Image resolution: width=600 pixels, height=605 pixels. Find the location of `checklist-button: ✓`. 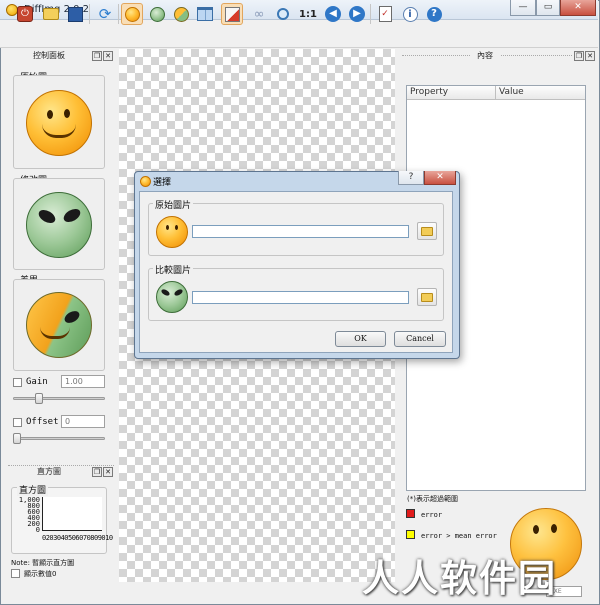

checklist-button: ✓ is located at coordinates (385, 14).